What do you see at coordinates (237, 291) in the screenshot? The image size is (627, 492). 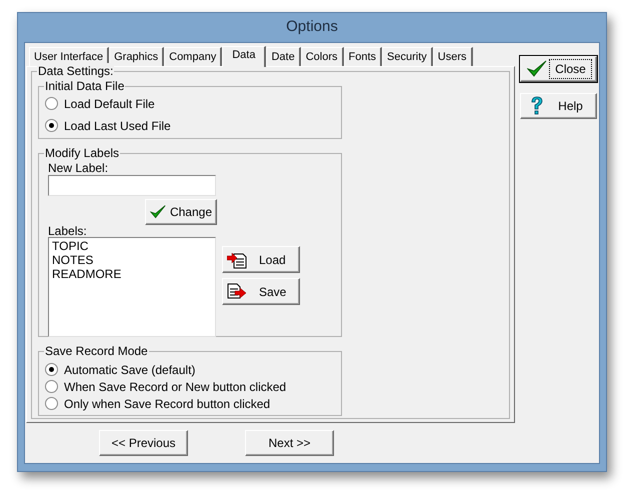 I see `document-export-icon` at bounding box center [237, 291].